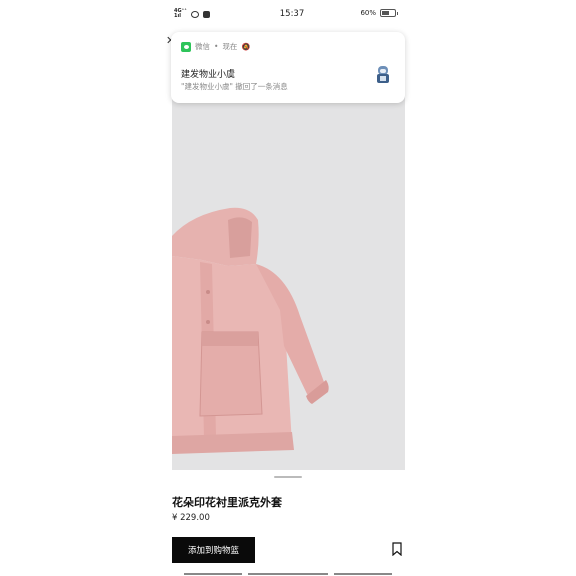 The width and height of the screenshot is (576, 576). What do you see at coordinates (208, 75) in the screenshot?
I see `notification-title: 建发物业小虞` at bounding box center [208, 75].